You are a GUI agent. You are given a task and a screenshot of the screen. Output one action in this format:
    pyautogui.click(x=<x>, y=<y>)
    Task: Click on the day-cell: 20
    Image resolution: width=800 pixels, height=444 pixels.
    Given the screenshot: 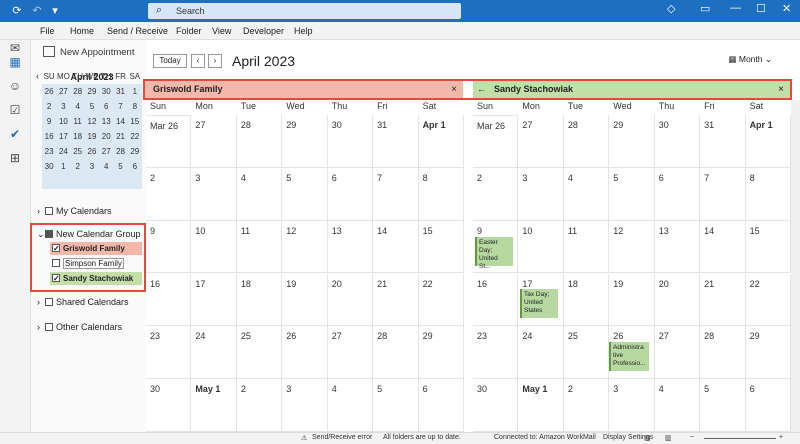 What is the action you would take?
    pyautogui.click(x=350, y=300)
    